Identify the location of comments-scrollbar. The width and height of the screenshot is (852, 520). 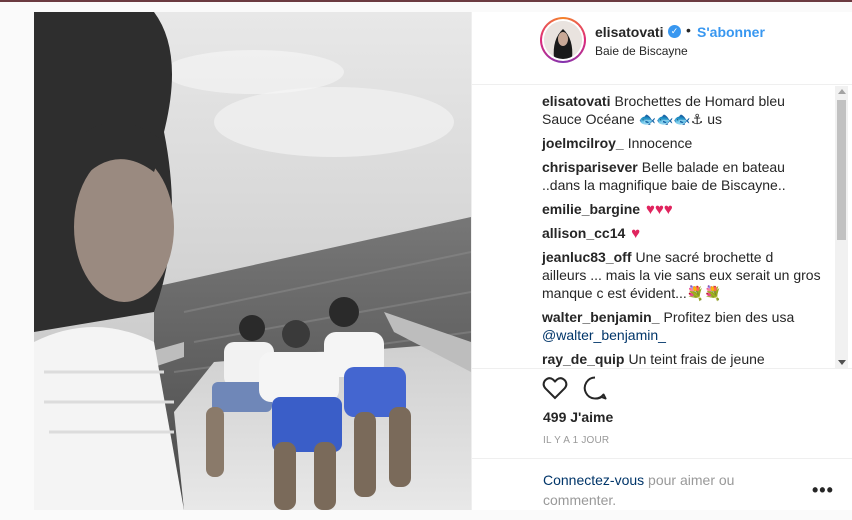
(841, 227).